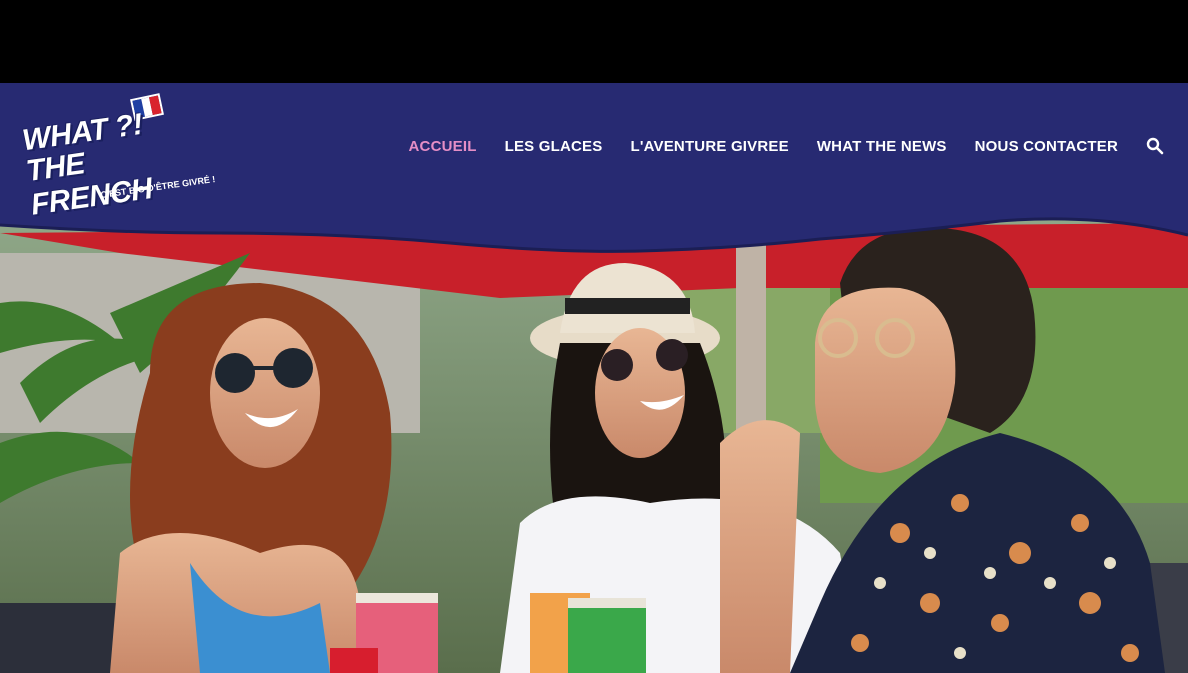 Image resolution: width=1188 pixels, height=673 pixels. I want to click on top-black-bar, so click(594, 41).